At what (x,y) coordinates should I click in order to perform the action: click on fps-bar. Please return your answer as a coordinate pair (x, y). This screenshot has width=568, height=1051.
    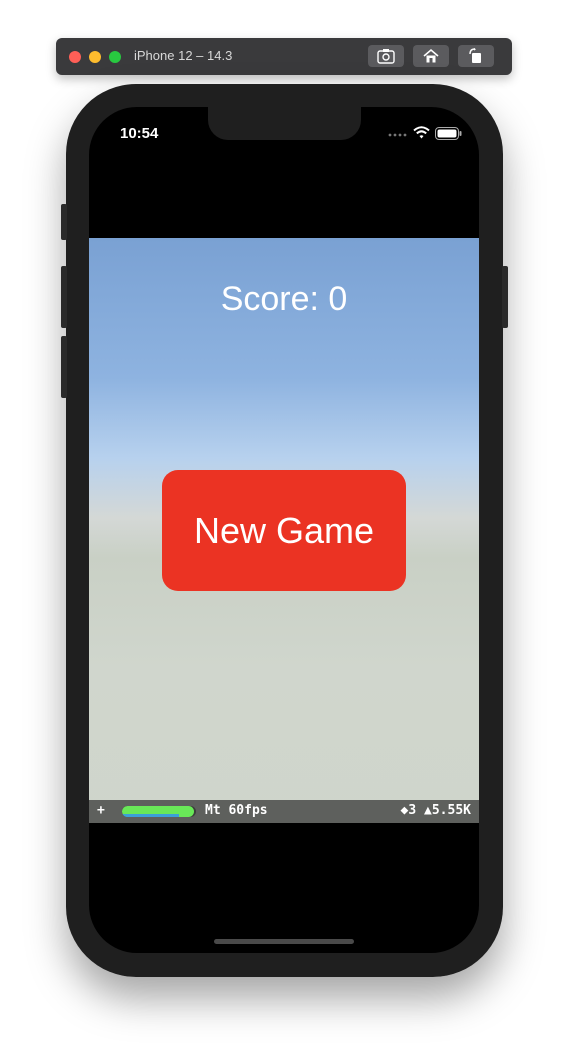
    Looking at the image, I should click on (159, 811).